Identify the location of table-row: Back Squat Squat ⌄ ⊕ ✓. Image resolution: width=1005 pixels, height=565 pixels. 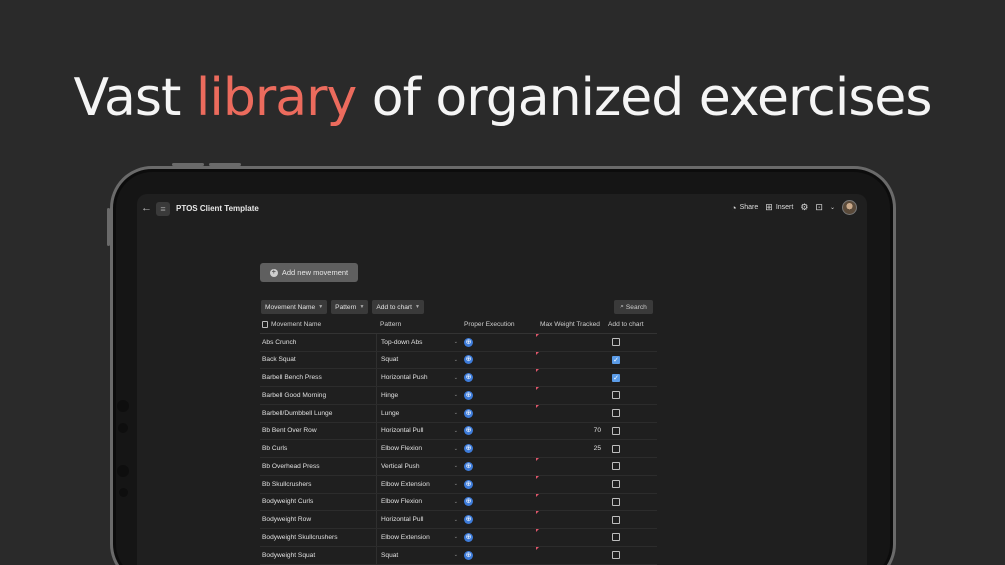
(458, 360).